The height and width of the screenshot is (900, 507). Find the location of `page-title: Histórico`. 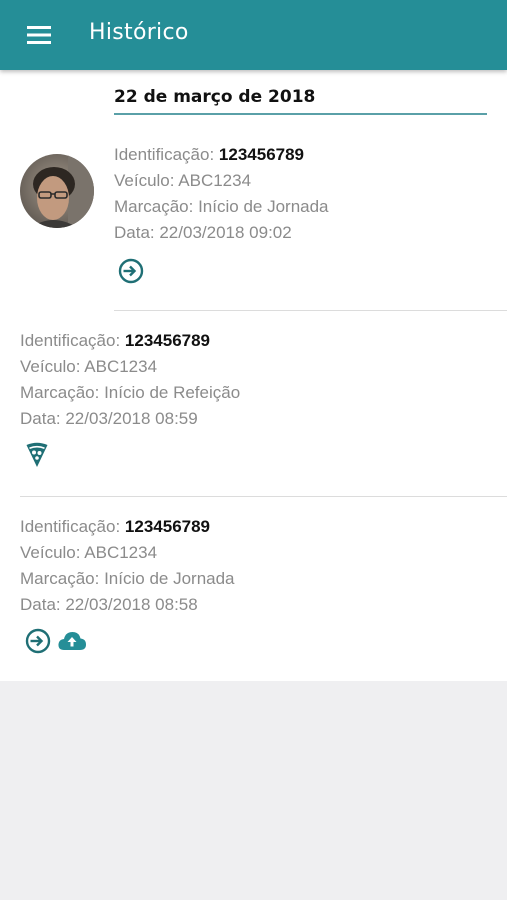

page-title: Histórico is located at coordinates (139, 32).